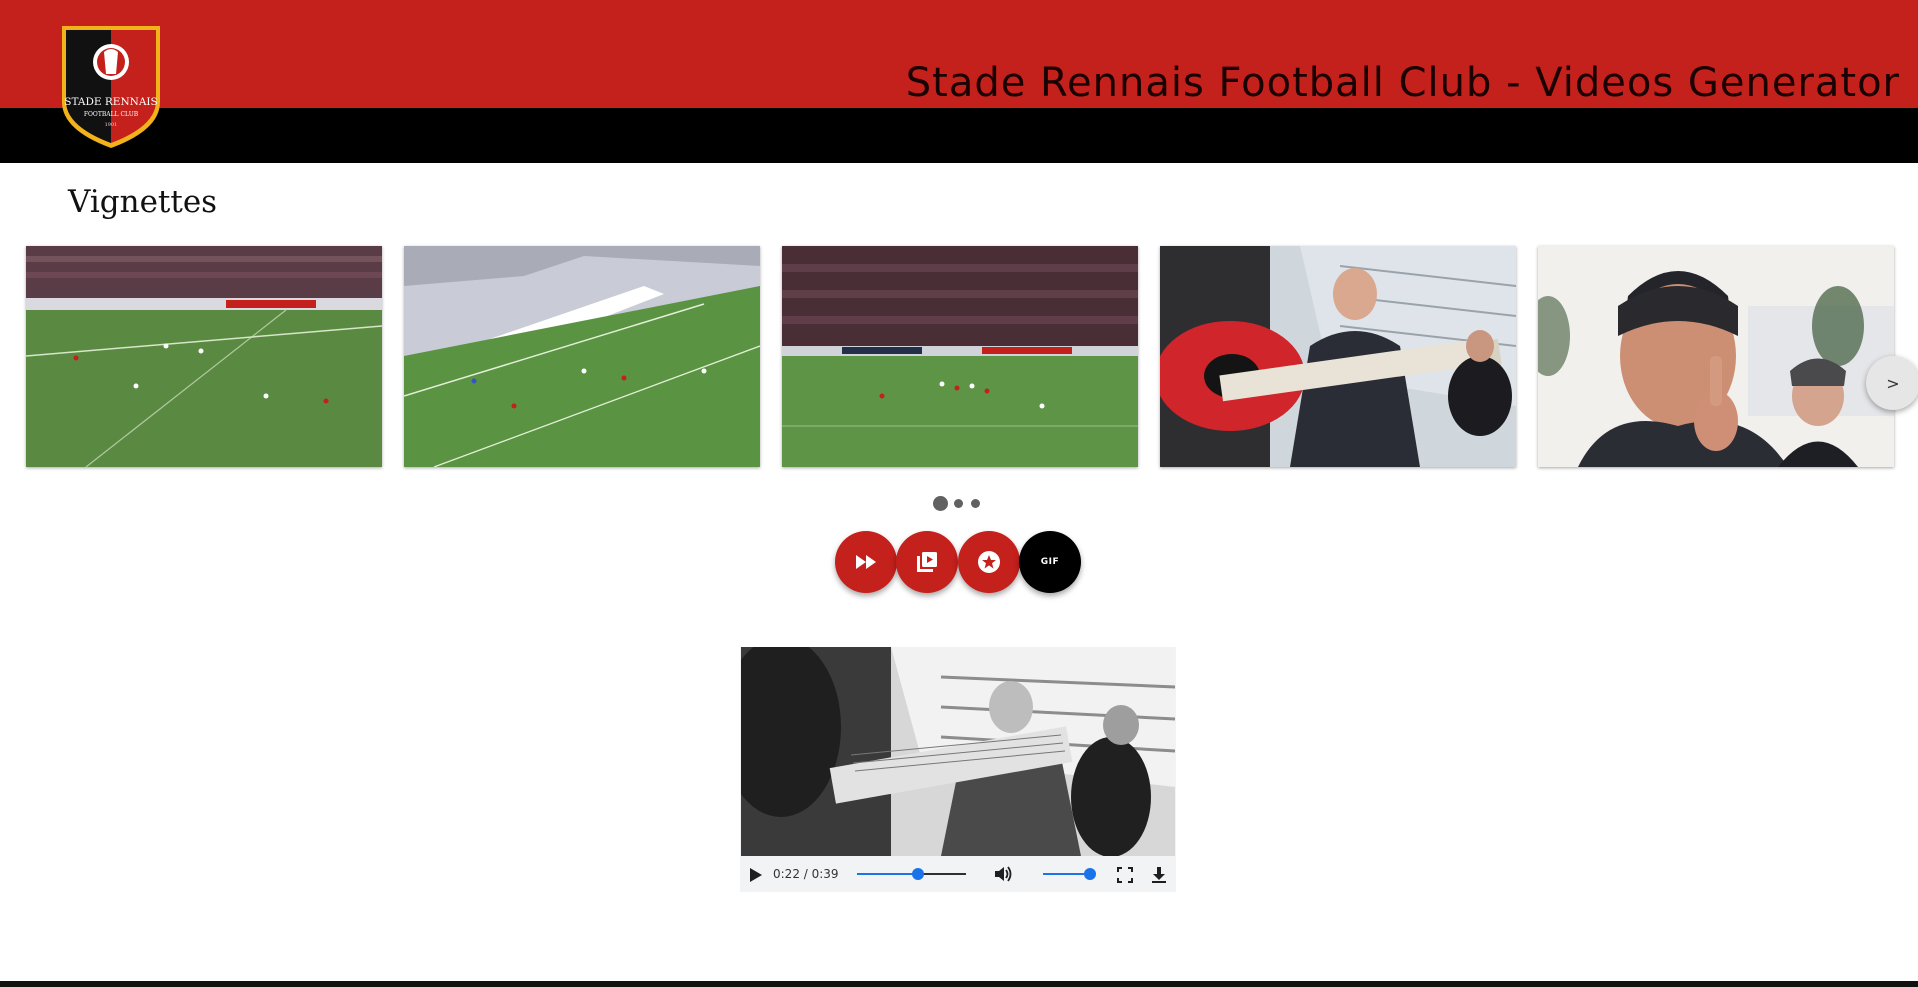 The width and height of the screenshot is (1918, 987). What do you see at coordinates (959, 984) in the screenshot?
I see `page-bottom-border` at bounding box center [959, 984].